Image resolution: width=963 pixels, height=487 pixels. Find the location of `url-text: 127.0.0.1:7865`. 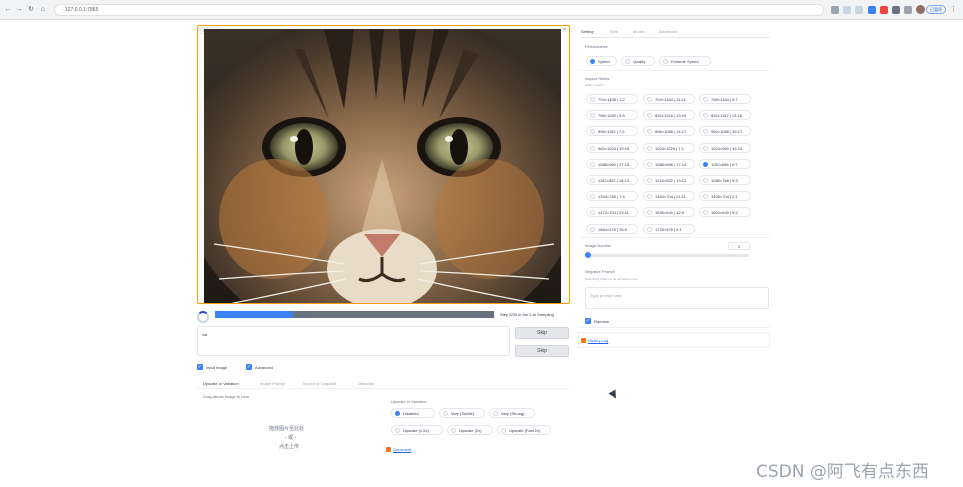

url-text: 127.0.0.1:7865 is located at coordinates (82, 10).